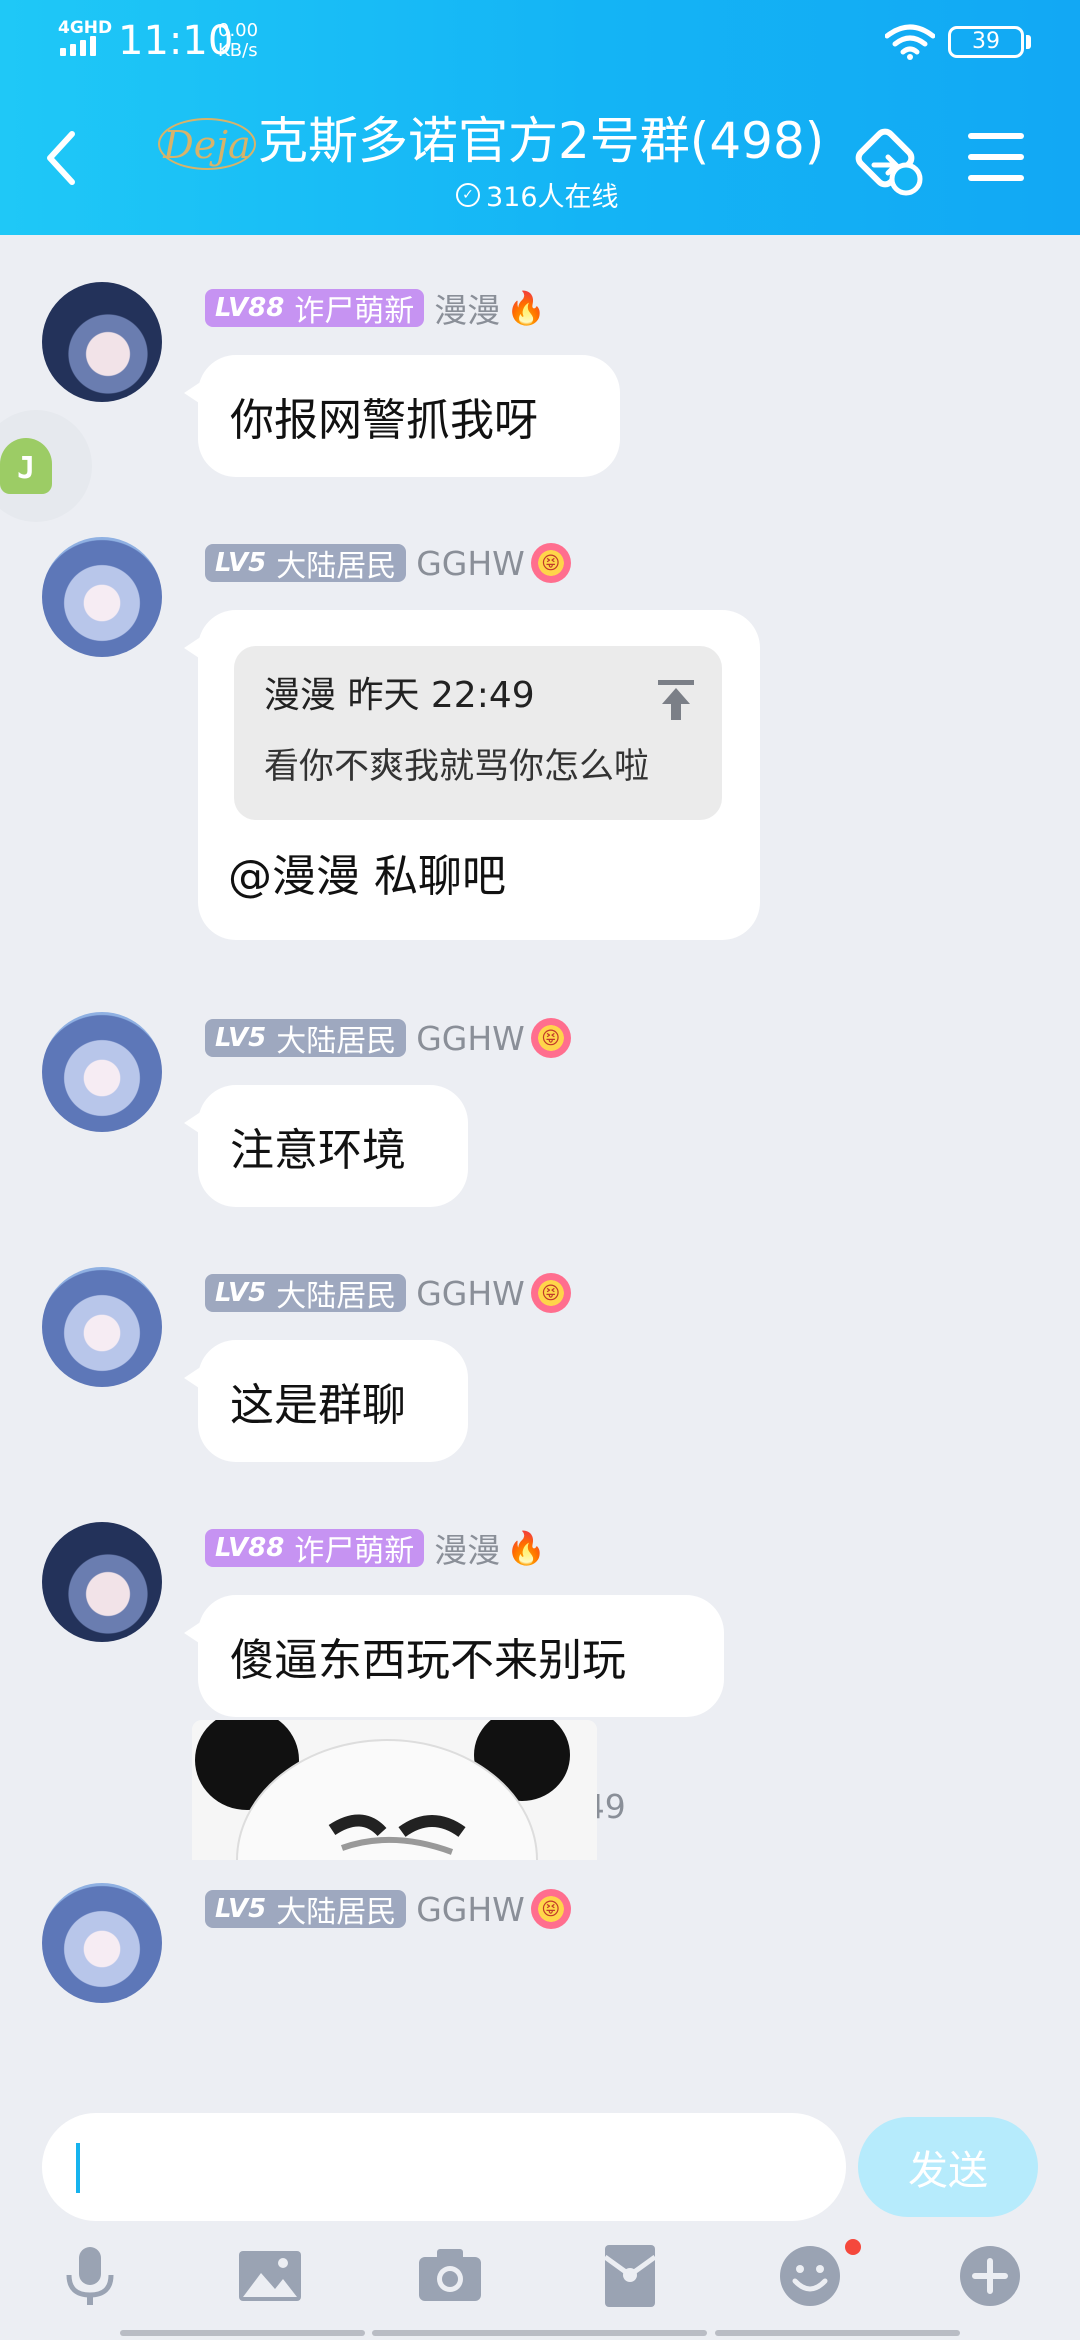  Describe the element at coordinates (540, 45) in the screenshot. I see `status-bar: 4GHD 11:10 0.00 KB/s 39` at that location.